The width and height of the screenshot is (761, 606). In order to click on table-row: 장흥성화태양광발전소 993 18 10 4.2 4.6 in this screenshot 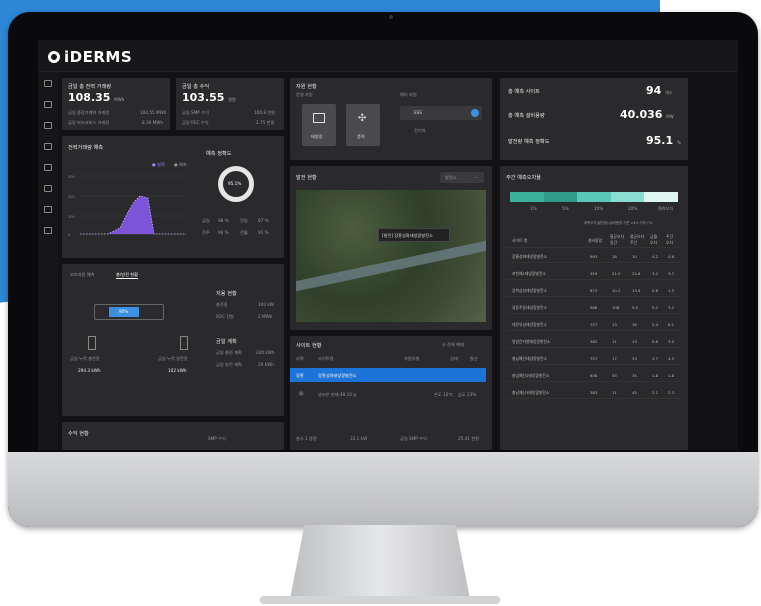, I will do `click(594, 256)`.